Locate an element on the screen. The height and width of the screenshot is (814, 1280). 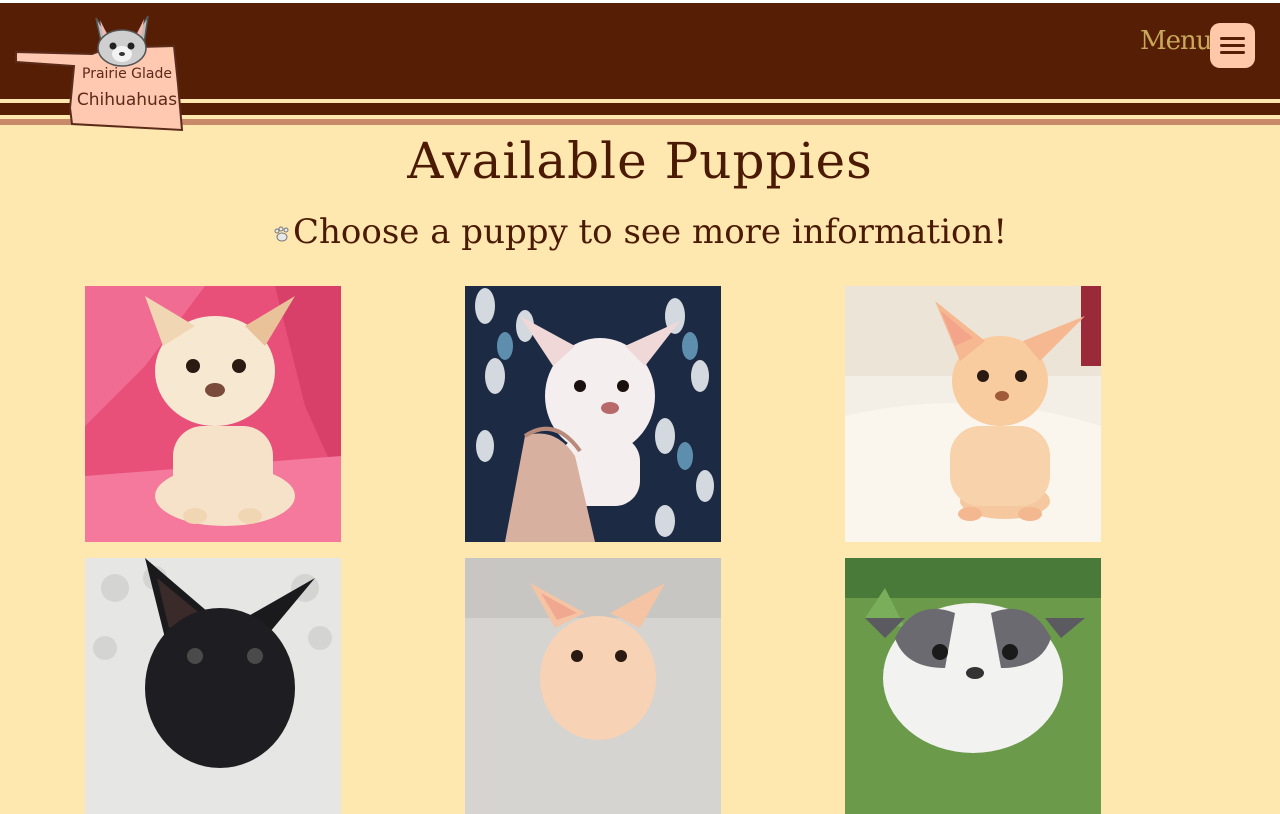
dog-head-icon is located at coordinates (122, 41).